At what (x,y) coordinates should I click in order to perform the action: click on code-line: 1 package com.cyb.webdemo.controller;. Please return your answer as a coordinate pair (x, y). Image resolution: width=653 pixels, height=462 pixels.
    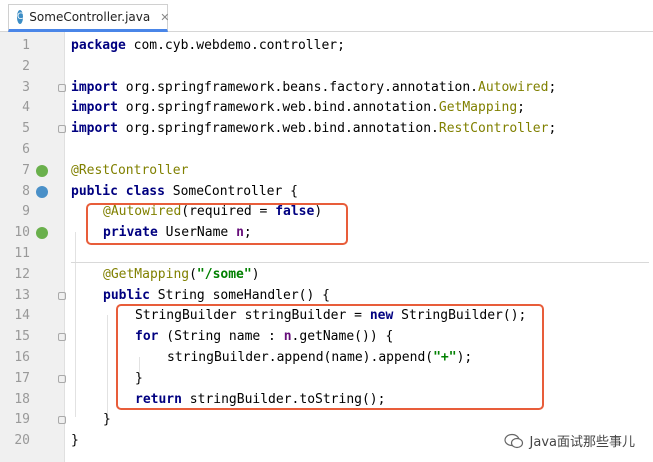
    Looking at the image, I should click on (326, 46).